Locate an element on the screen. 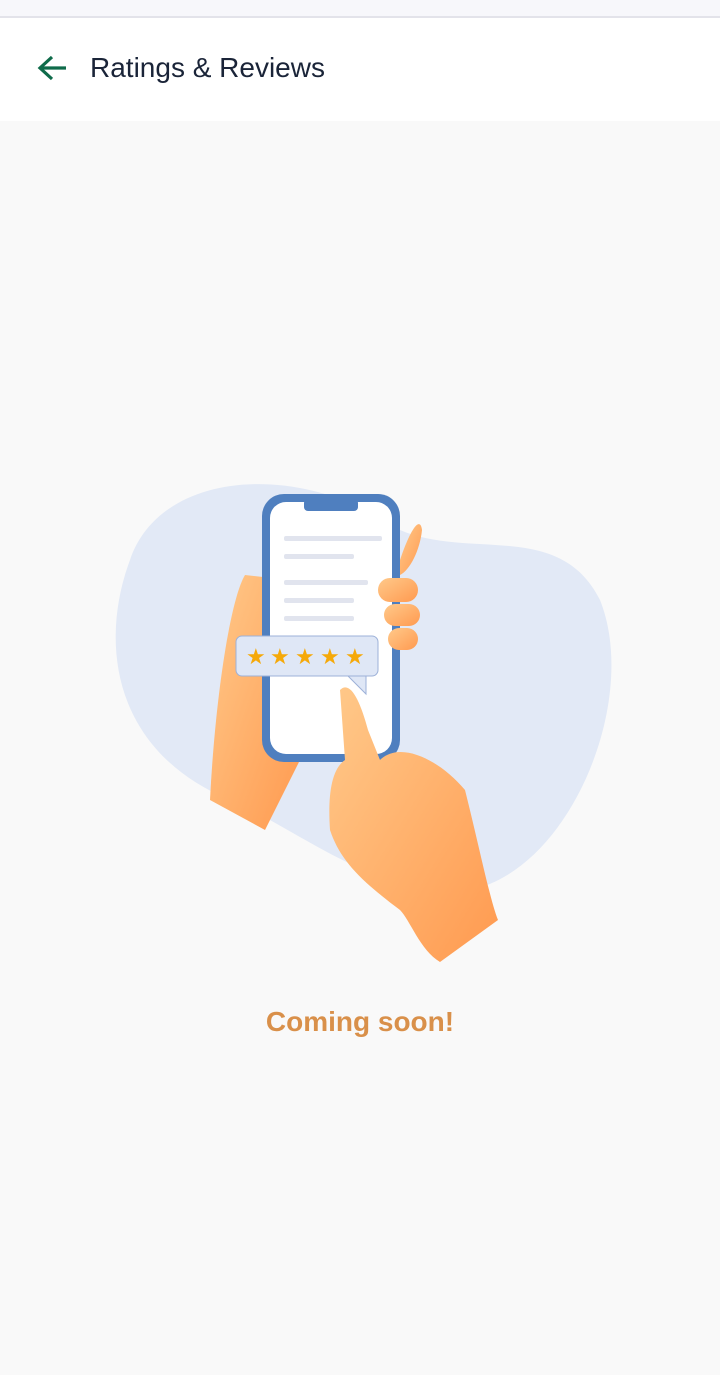  back-button is located at coordinates (52, 70).